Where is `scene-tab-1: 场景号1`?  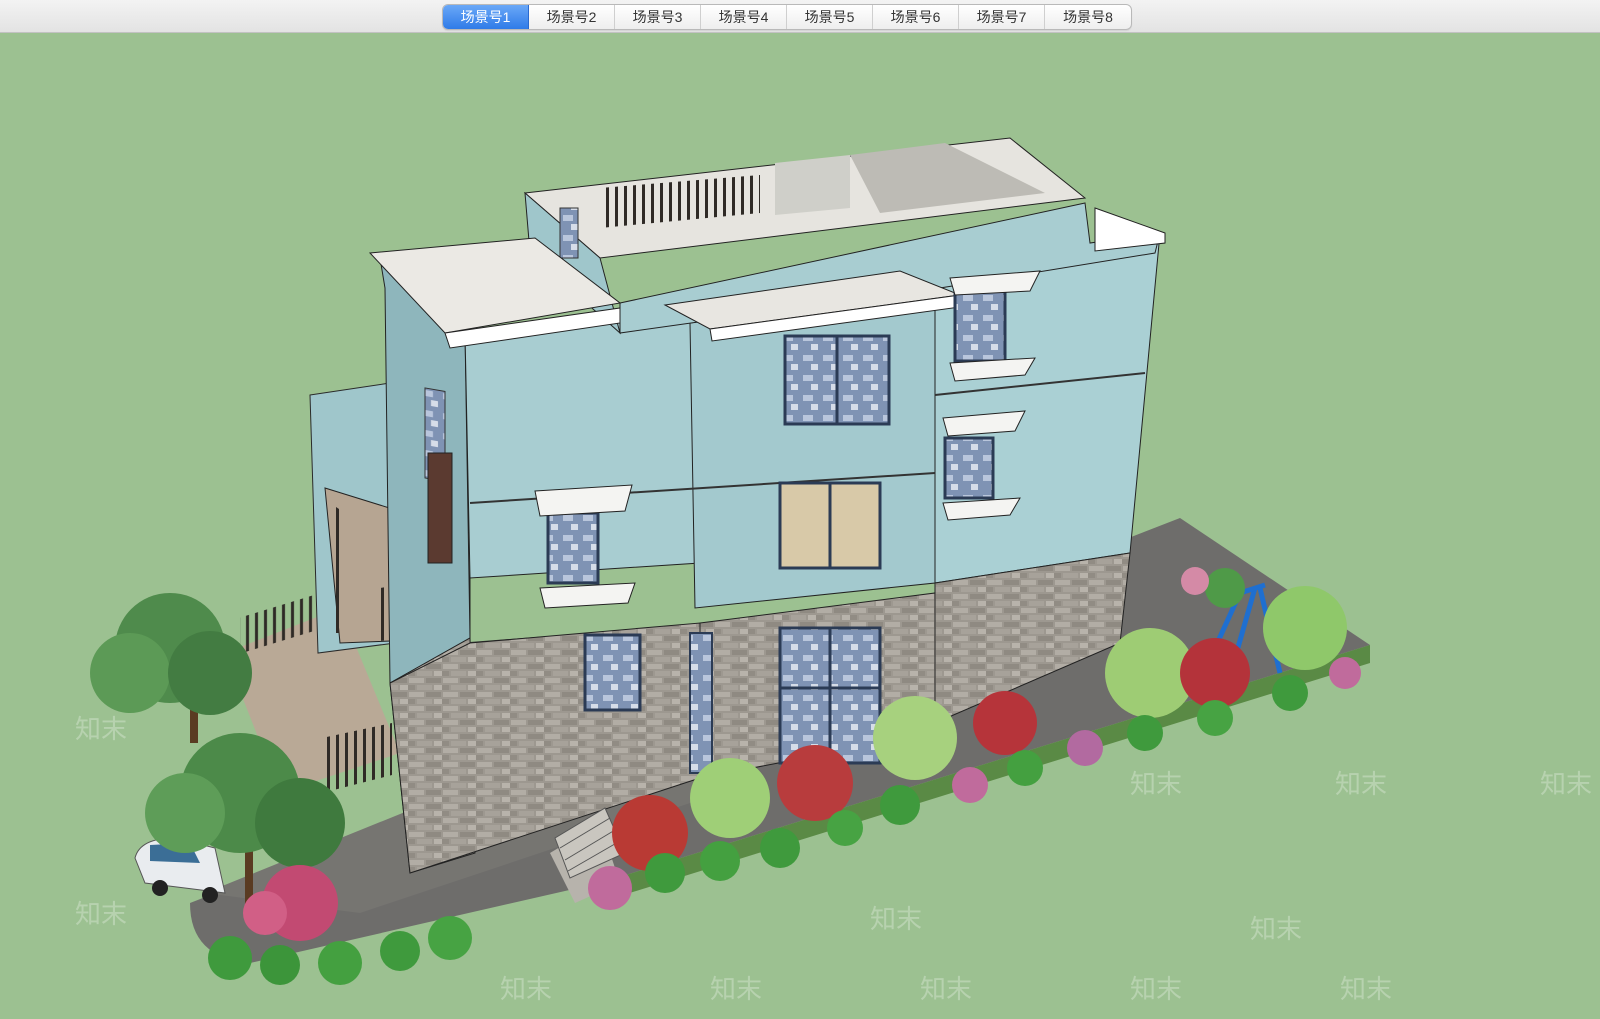
scene-tab-1: 场景号1 is located at coordinates (486, 17).